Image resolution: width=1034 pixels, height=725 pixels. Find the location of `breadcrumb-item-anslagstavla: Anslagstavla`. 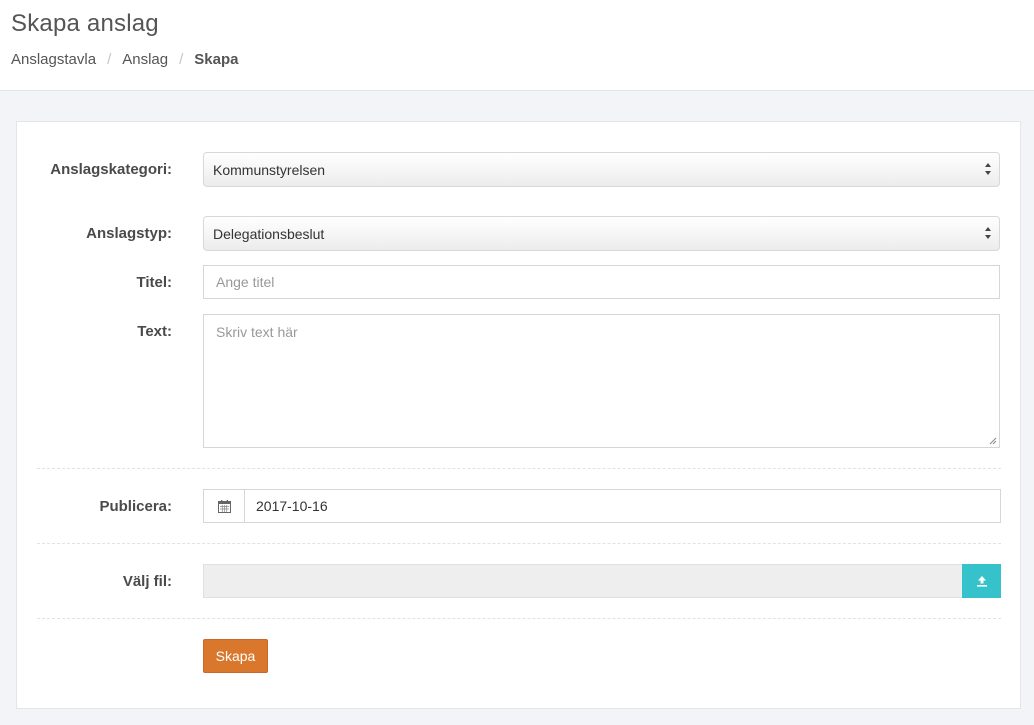

breadcrumb-item-anslagstavla: Anslagstavla is located at coordinates (53, 59).